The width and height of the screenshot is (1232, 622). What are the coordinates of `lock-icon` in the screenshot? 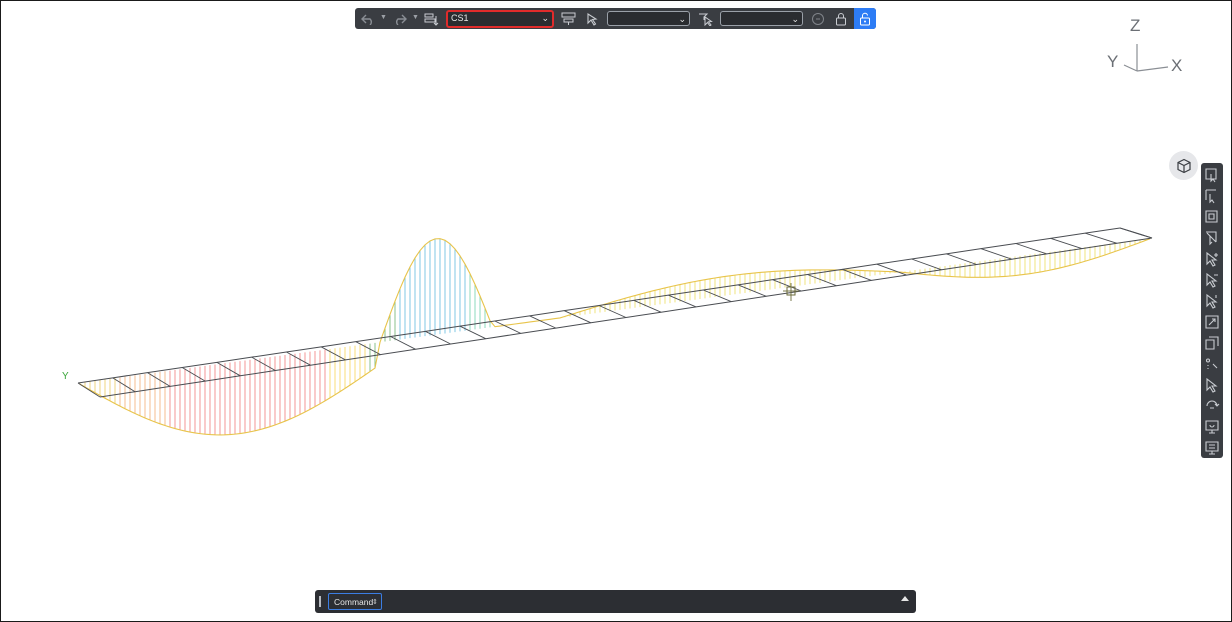 It's located at (841, 18).